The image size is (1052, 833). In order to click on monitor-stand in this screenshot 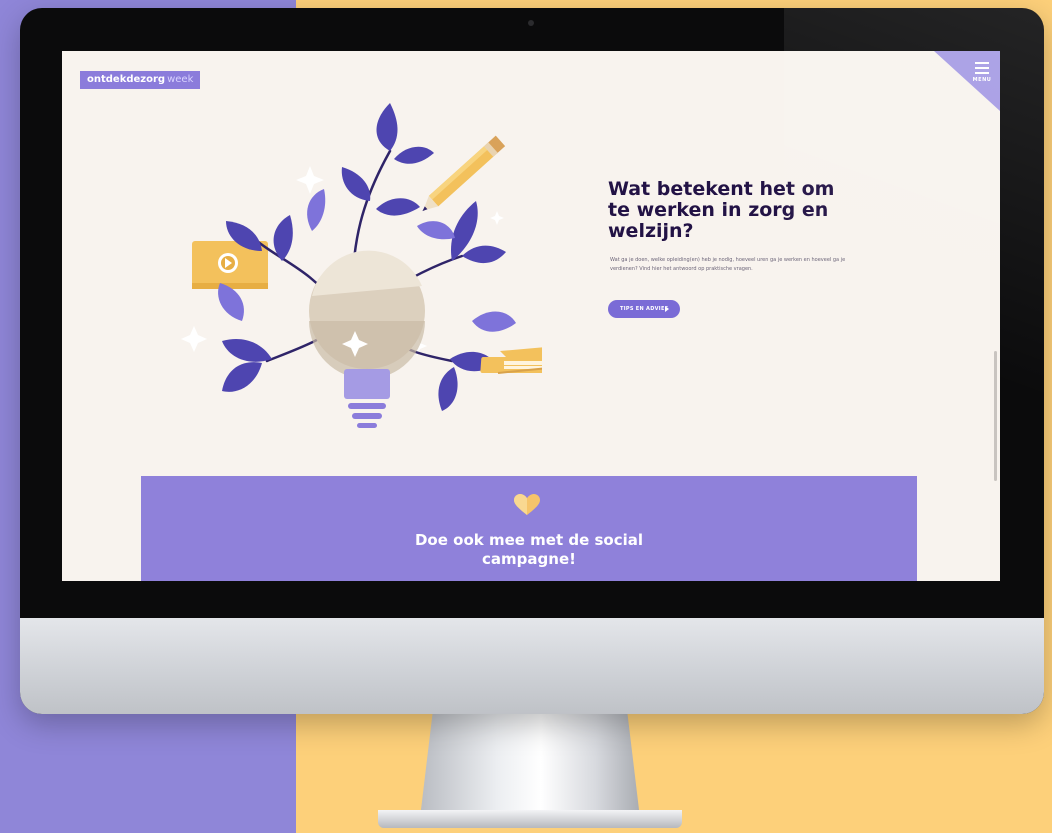, I will do `click(530, 763)`.